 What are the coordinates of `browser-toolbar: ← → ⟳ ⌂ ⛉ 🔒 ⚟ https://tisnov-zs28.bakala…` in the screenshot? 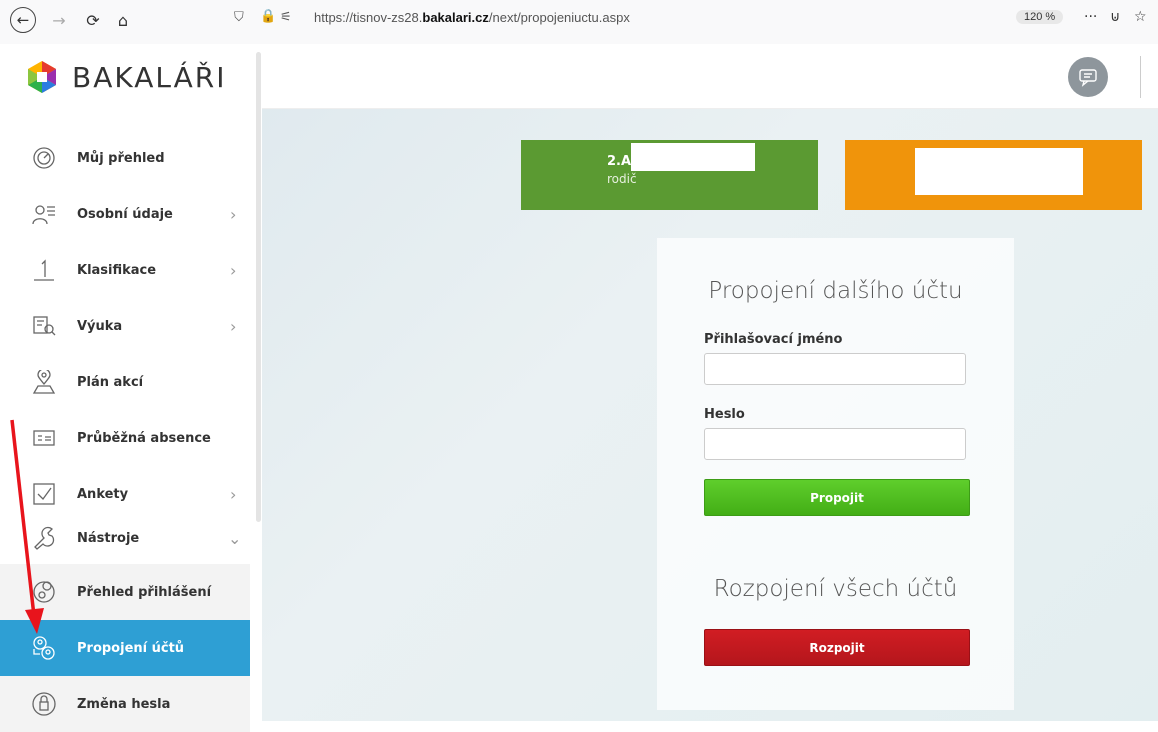 It's located at (579, 22).